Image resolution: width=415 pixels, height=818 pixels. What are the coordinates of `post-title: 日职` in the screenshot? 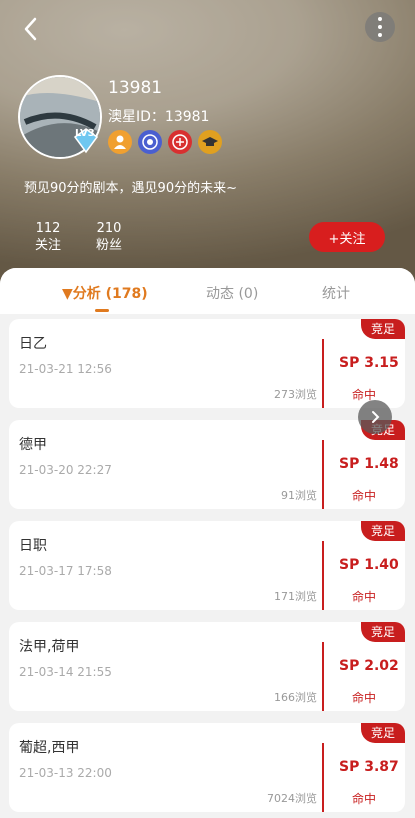 It's located at (33, 546).